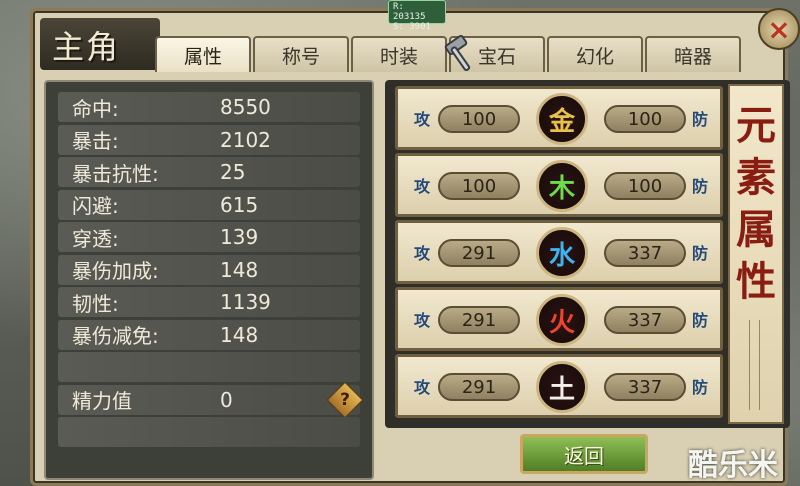 The height and width of the screenshot is (486, 800). I want to click on stat-label: 闪避:, so click(95, 206).